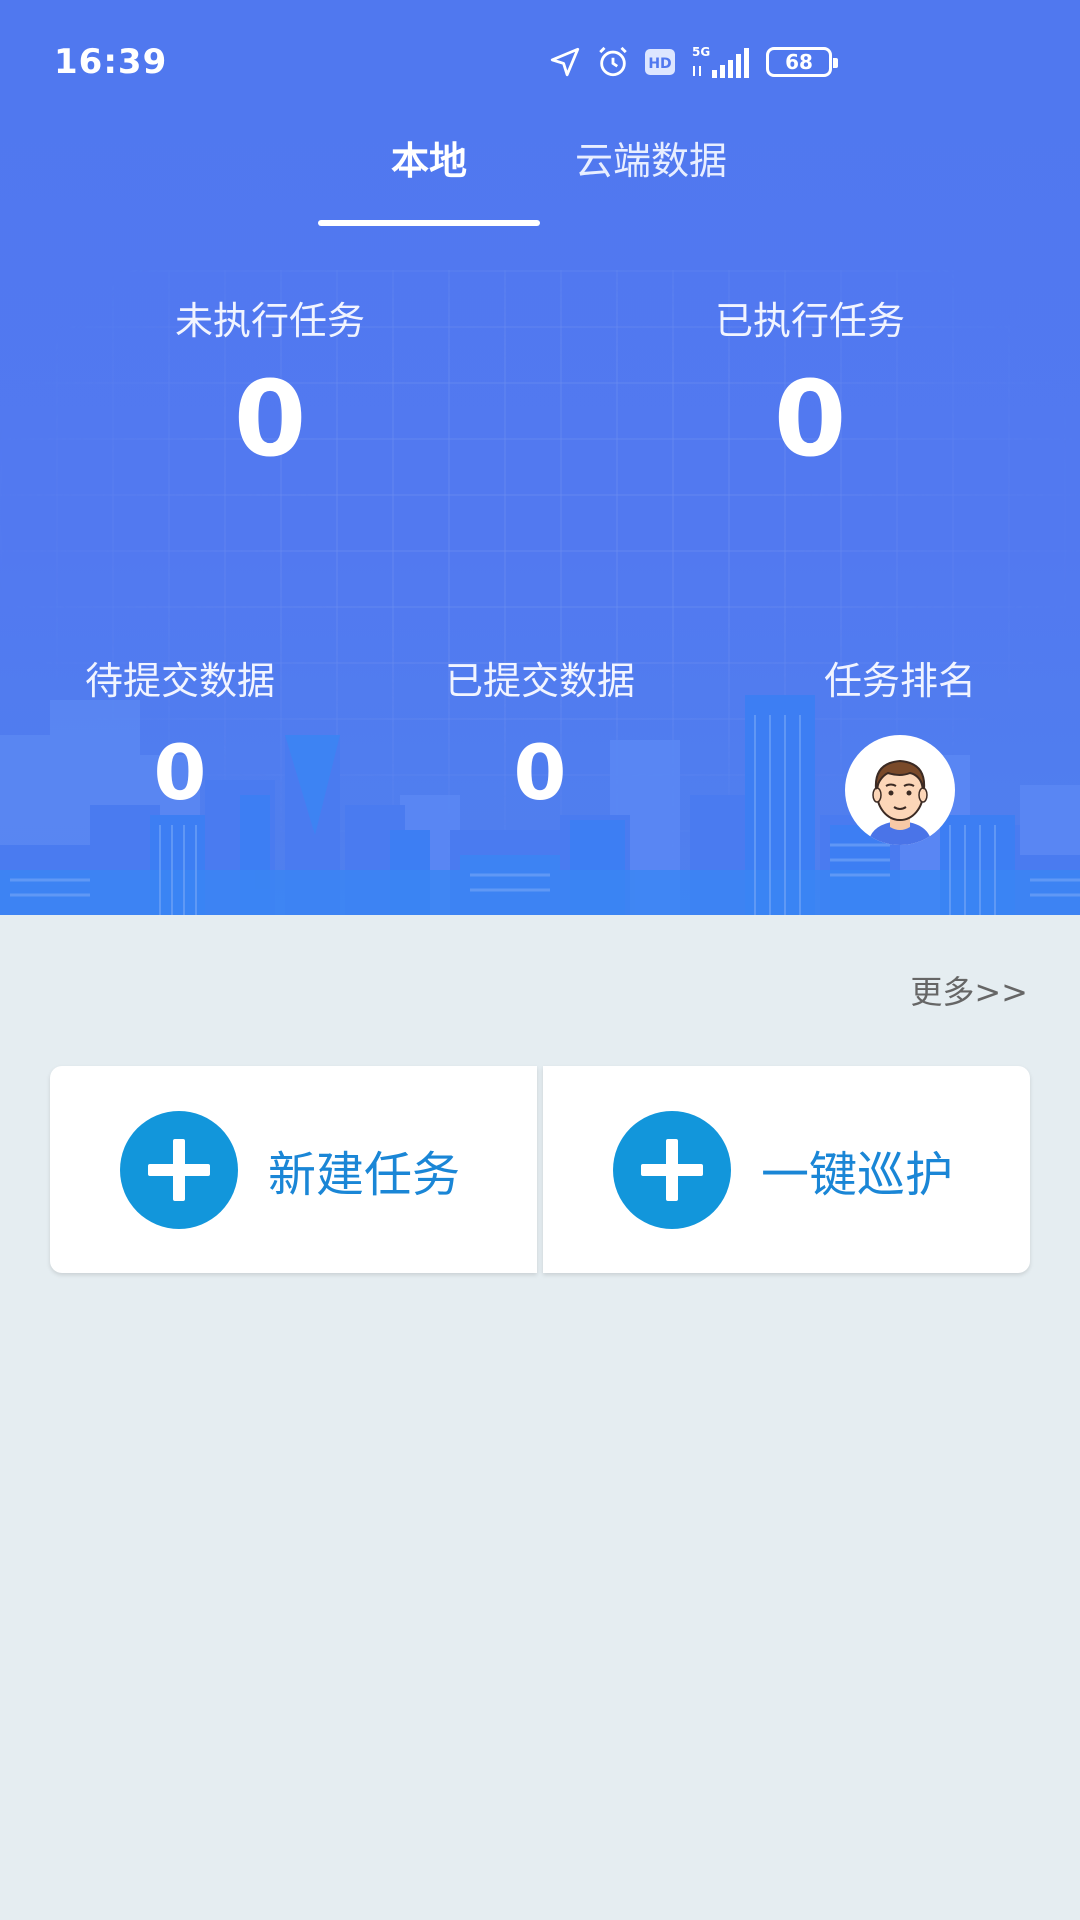 The image size is (1080, 1920). I want to click on battery-icon: 68, so click(802, 62).